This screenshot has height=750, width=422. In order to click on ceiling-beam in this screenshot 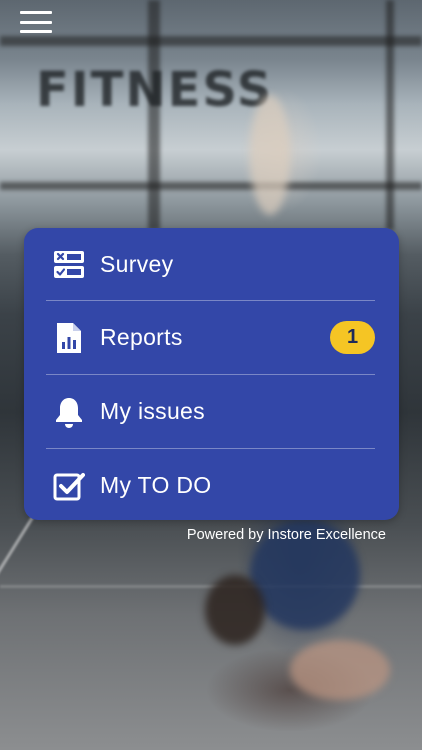, I will do `click(211, 41)`.